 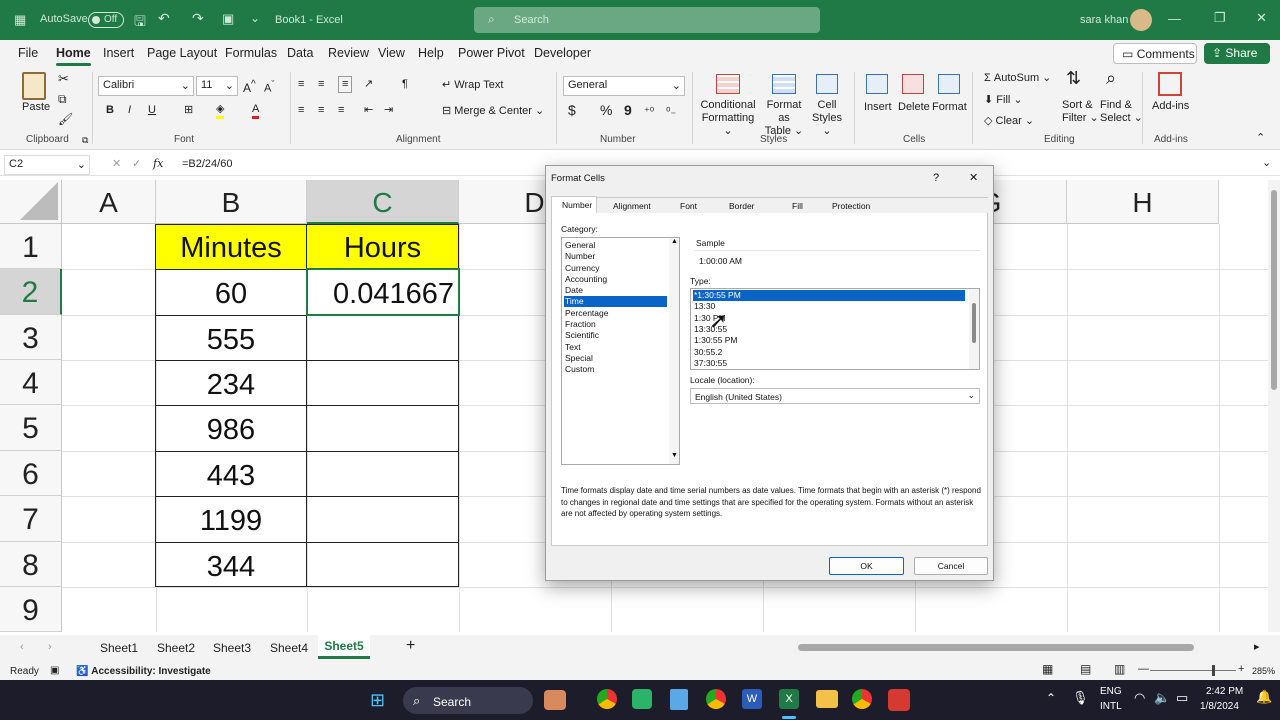 I want to click on comma-style-button: 9, so click(x=628, y=110).